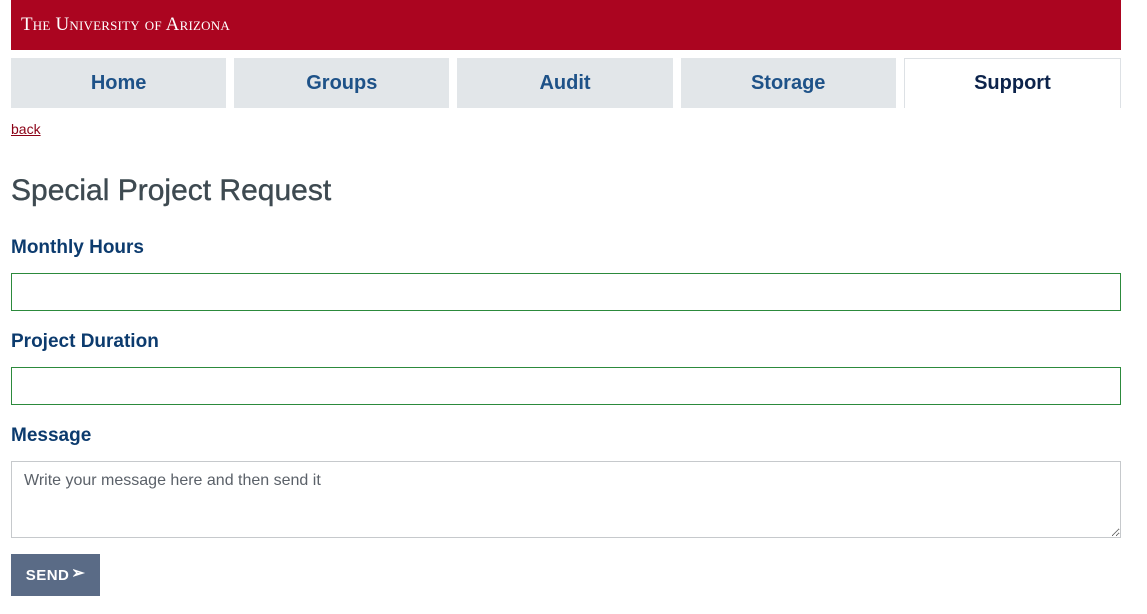 The height and width of the screenshot is (614, 1147). Describe the element at coordinates (85, 341) in the screenshot. I see `project-duration-label: Project Duration` at that location.